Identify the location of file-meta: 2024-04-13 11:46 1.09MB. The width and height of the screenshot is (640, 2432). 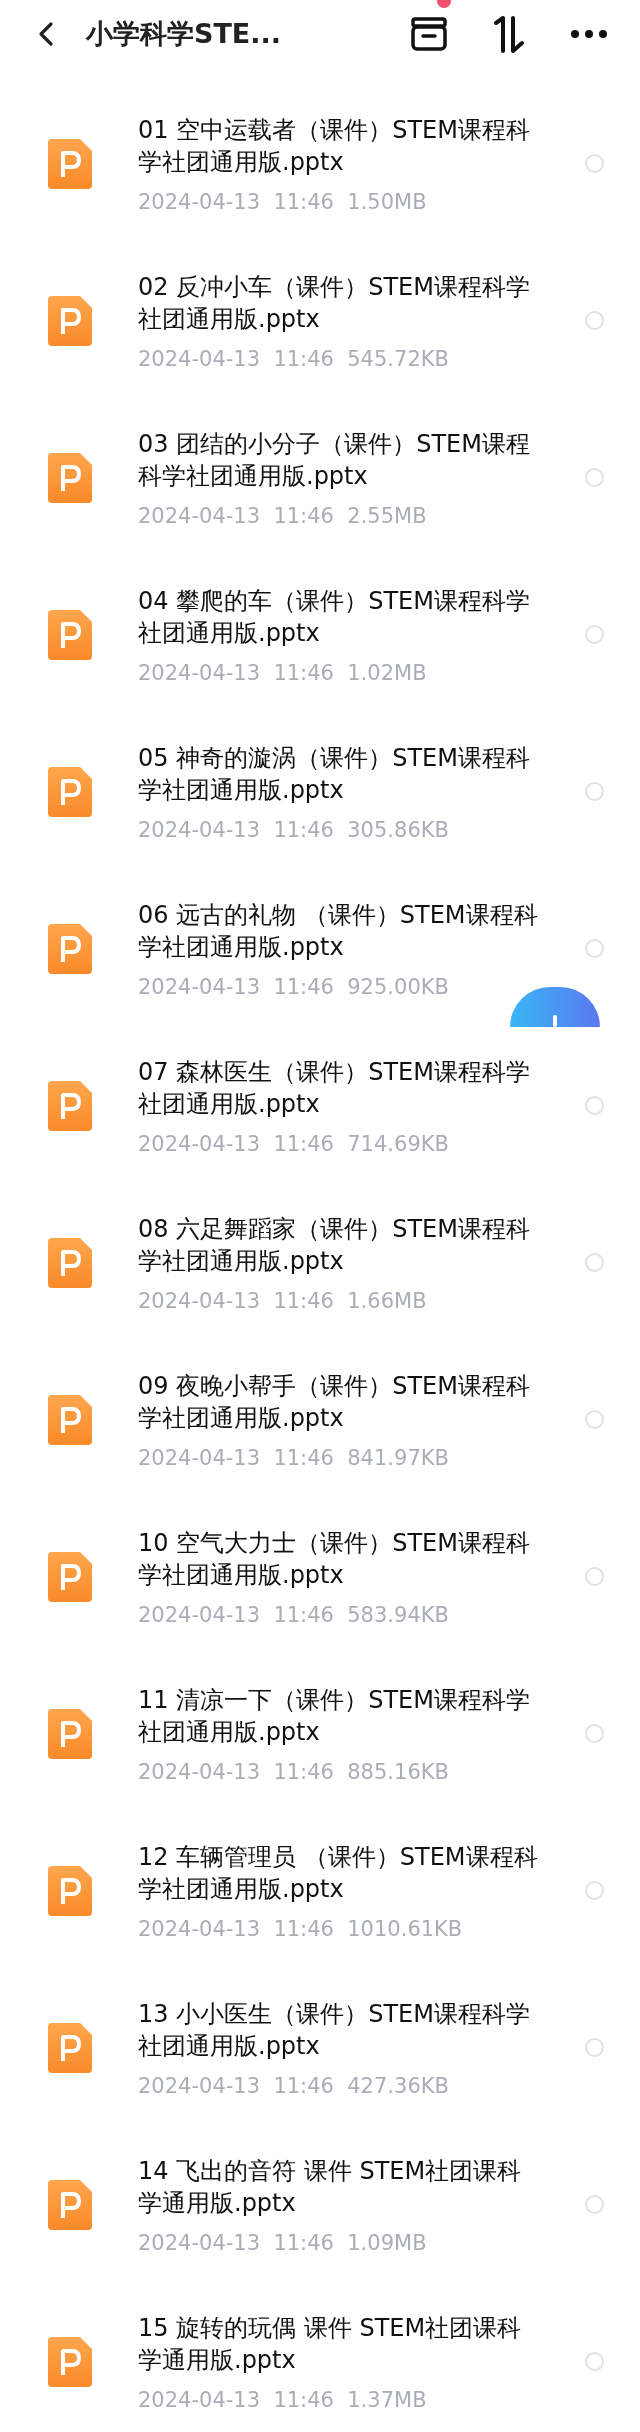
(283, 2242).